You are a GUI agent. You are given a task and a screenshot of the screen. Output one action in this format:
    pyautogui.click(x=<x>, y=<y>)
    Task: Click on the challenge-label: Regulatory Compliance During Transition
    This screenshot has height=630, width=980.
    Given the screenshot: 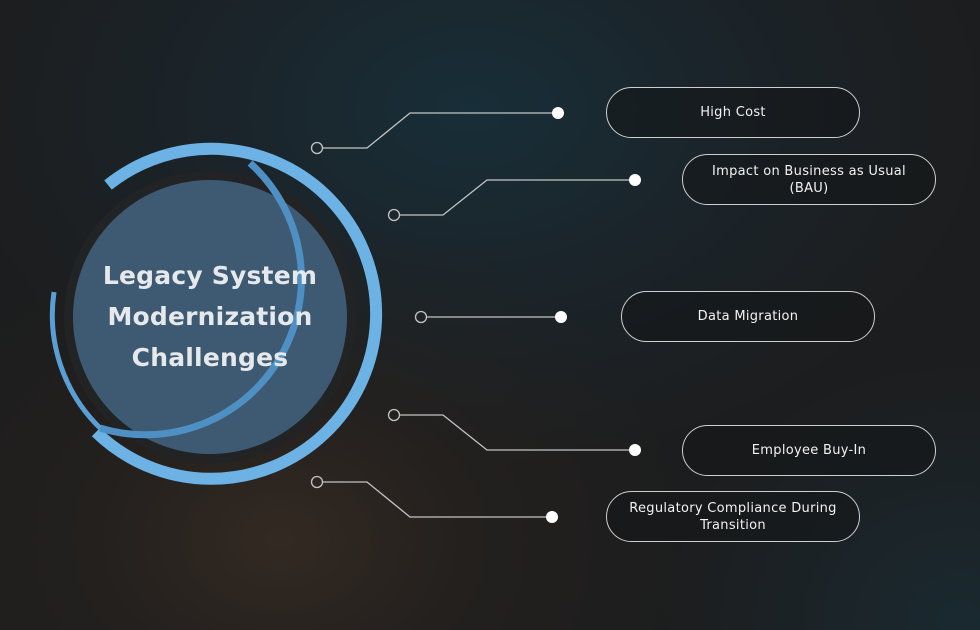 What is the action you would take?
    pyautogui.click(x=733, y=516)
    